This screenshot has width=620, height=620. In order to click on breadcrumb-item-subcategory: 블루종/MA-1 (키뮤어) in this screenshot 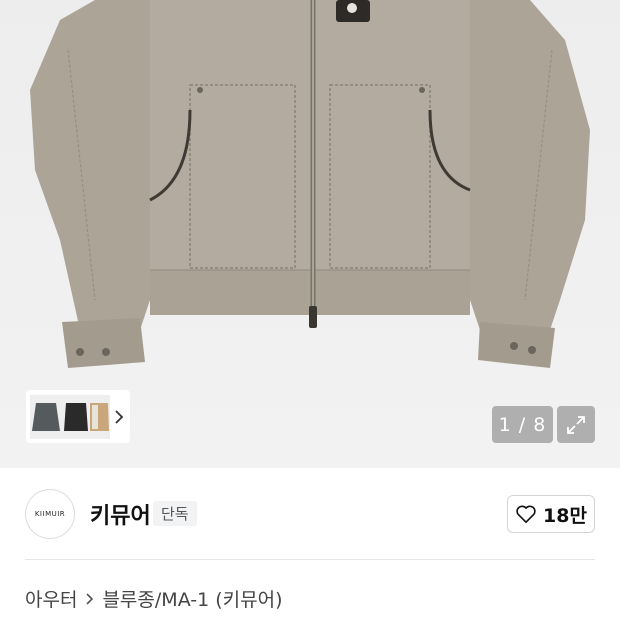, I will do `click(192, 598)`.